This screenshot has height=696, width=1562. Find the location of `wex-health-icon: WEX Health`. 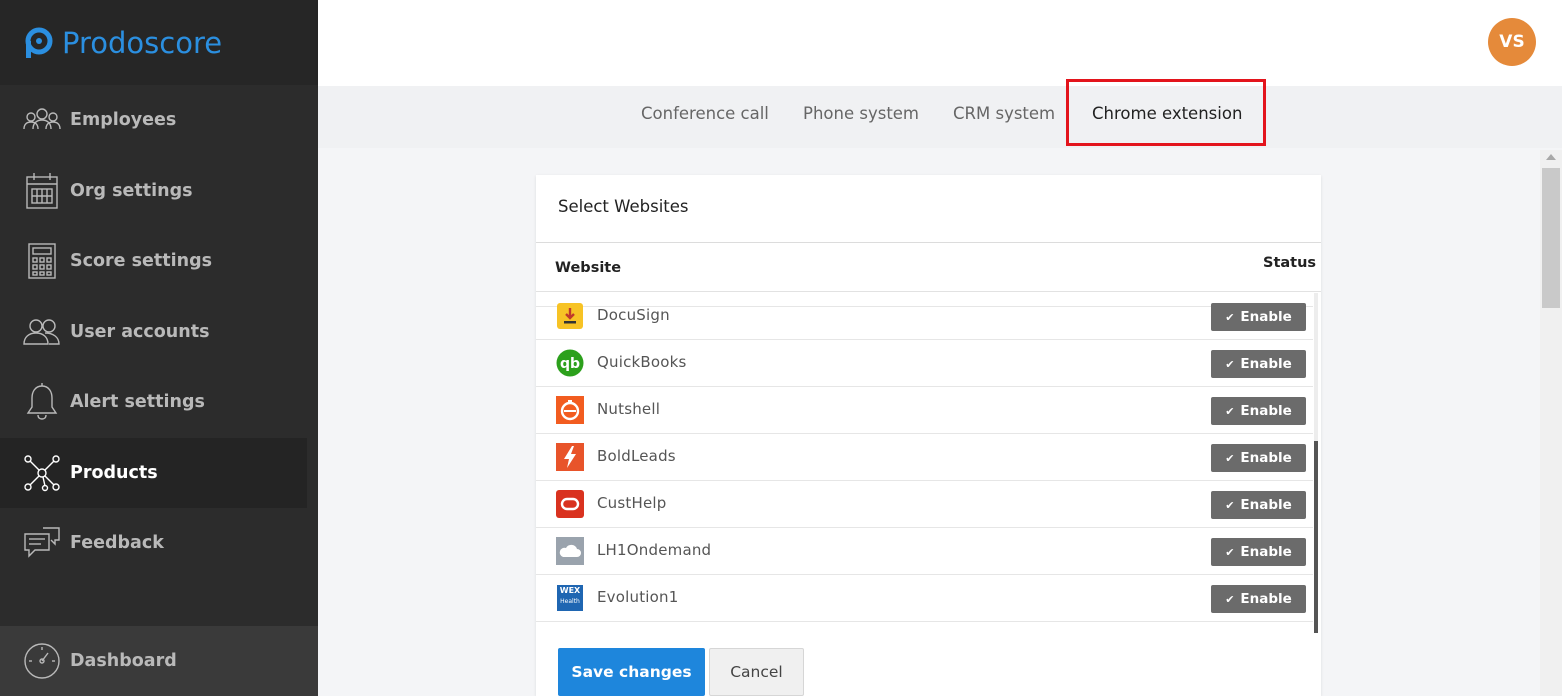

wex-health-icon: WEX Health is located at coordinates (570, 598).